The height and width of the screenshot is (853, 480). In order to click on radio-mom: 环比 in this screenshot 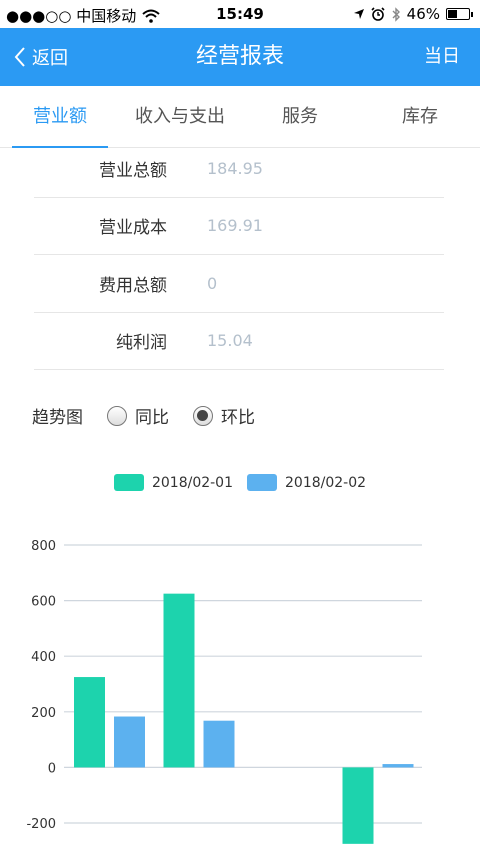, I will do `click(224, 415)`.